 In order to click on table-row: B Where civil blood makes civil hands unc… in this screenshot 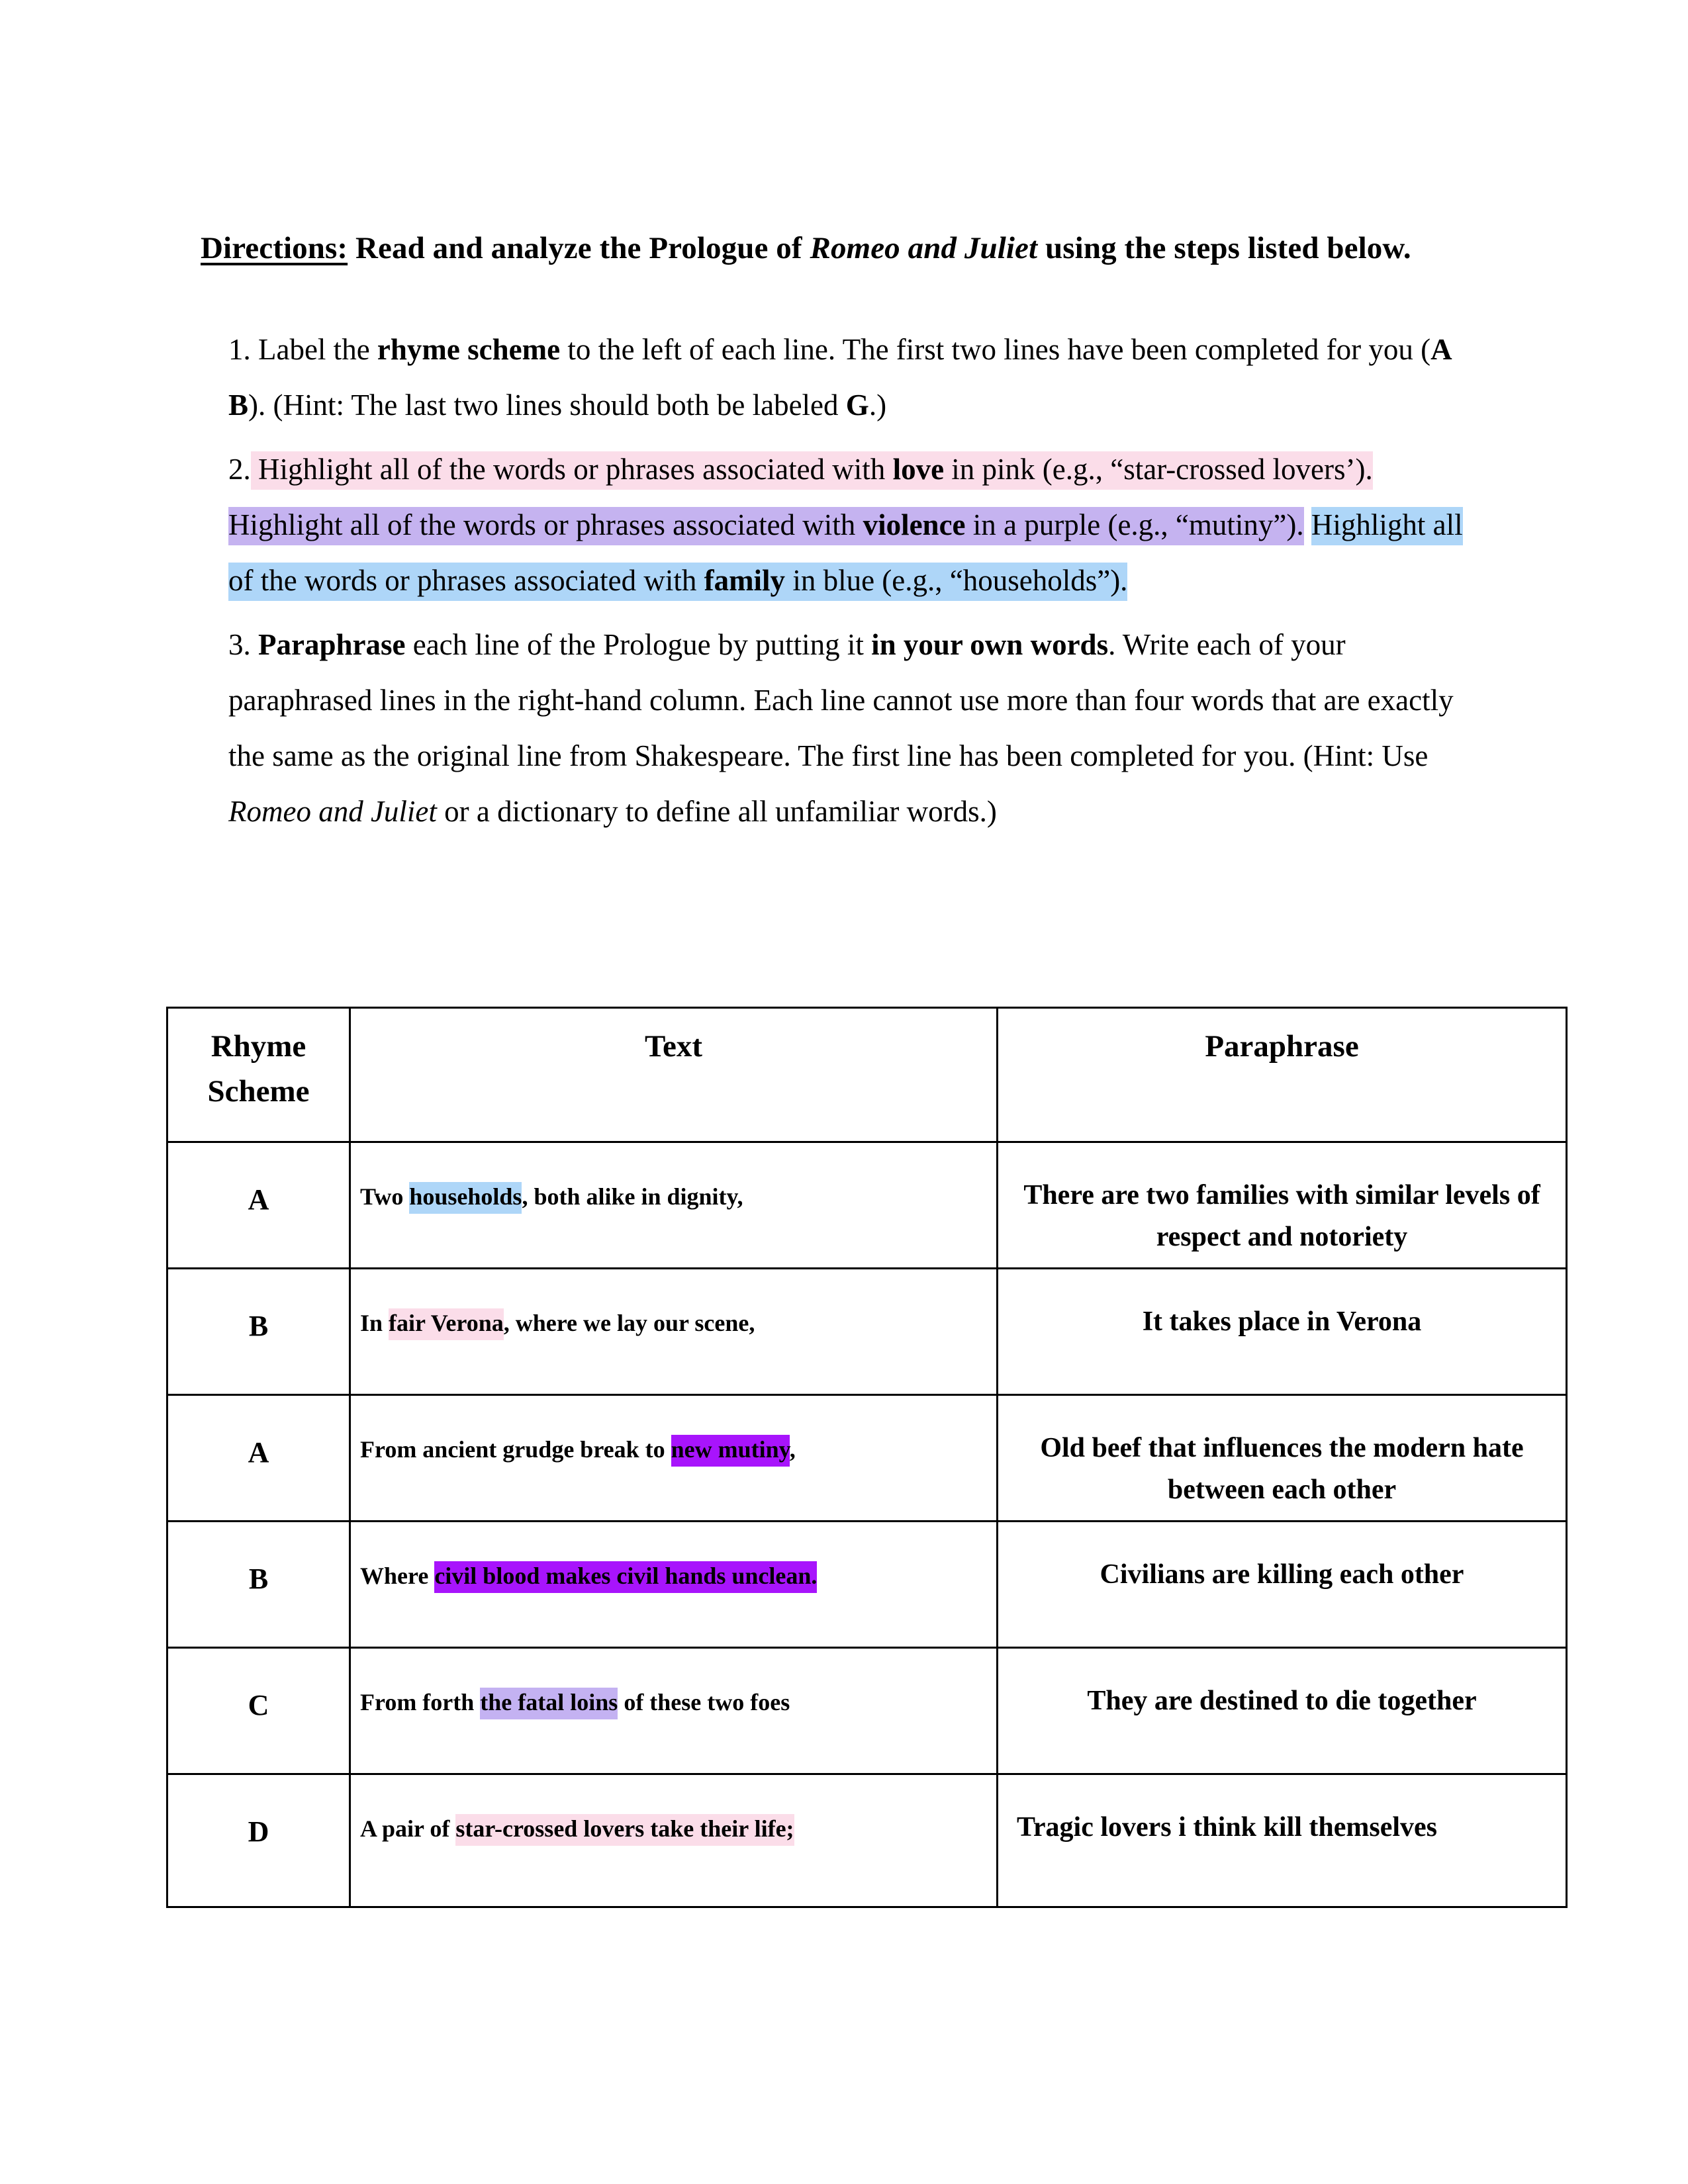, I will do `click(867, 1584)`.